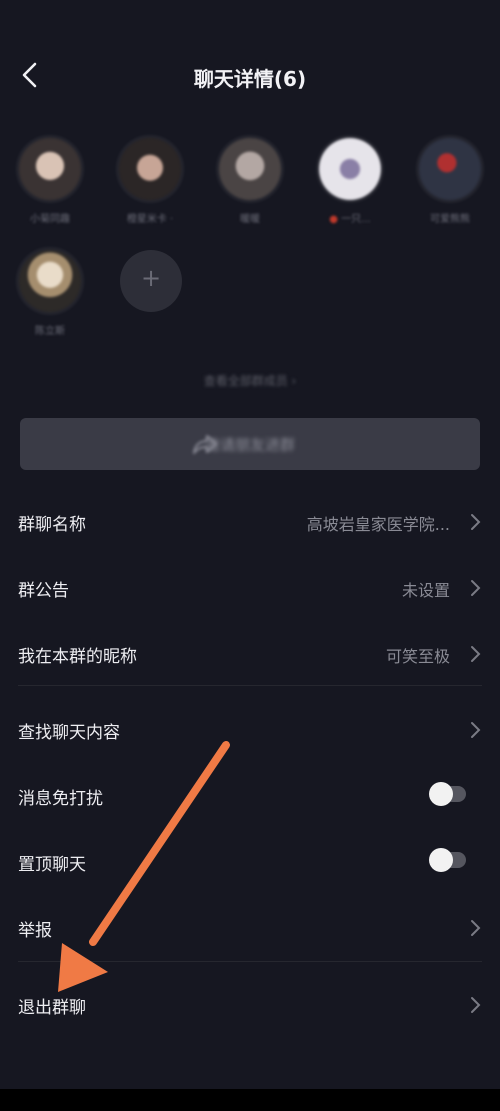 This screenshot has width=500, height=1111. What do you see at coordinates (250, 1100) in the screenshot?
I see `system-nav-bar` at bounding box center [250, 1100].